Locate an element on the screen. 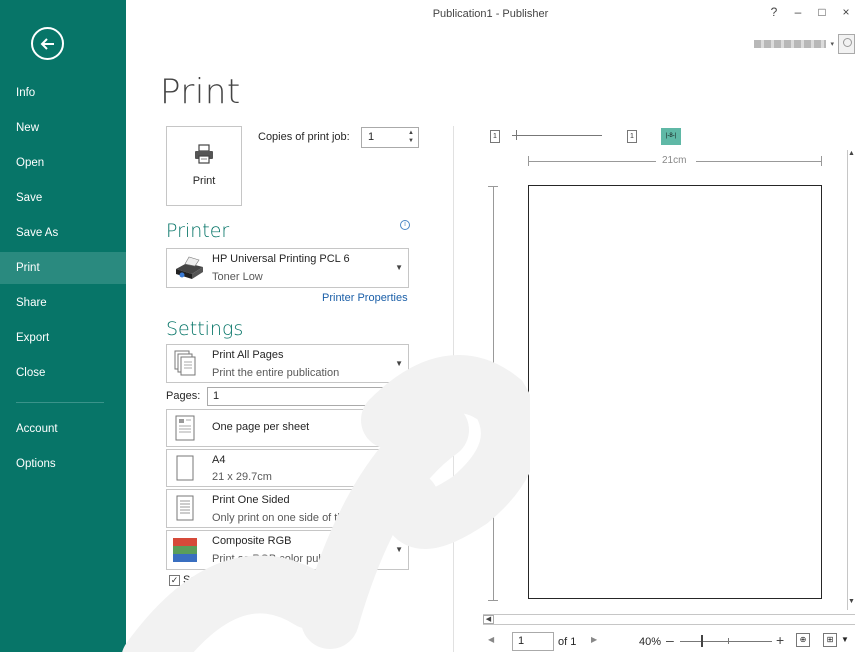  printer-dropdown: HP Universal Printing PCL 6 Toner Low ▼ is located at coordinates (287, 268).